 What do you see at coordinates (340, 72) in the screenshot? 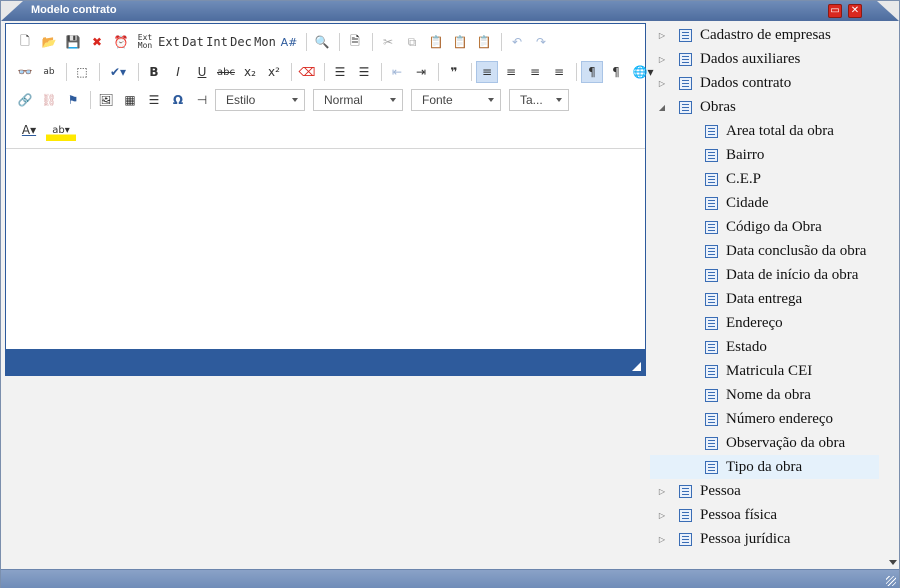
I see `numbered-list-icon: ☰` at bounding box center [340, 72].